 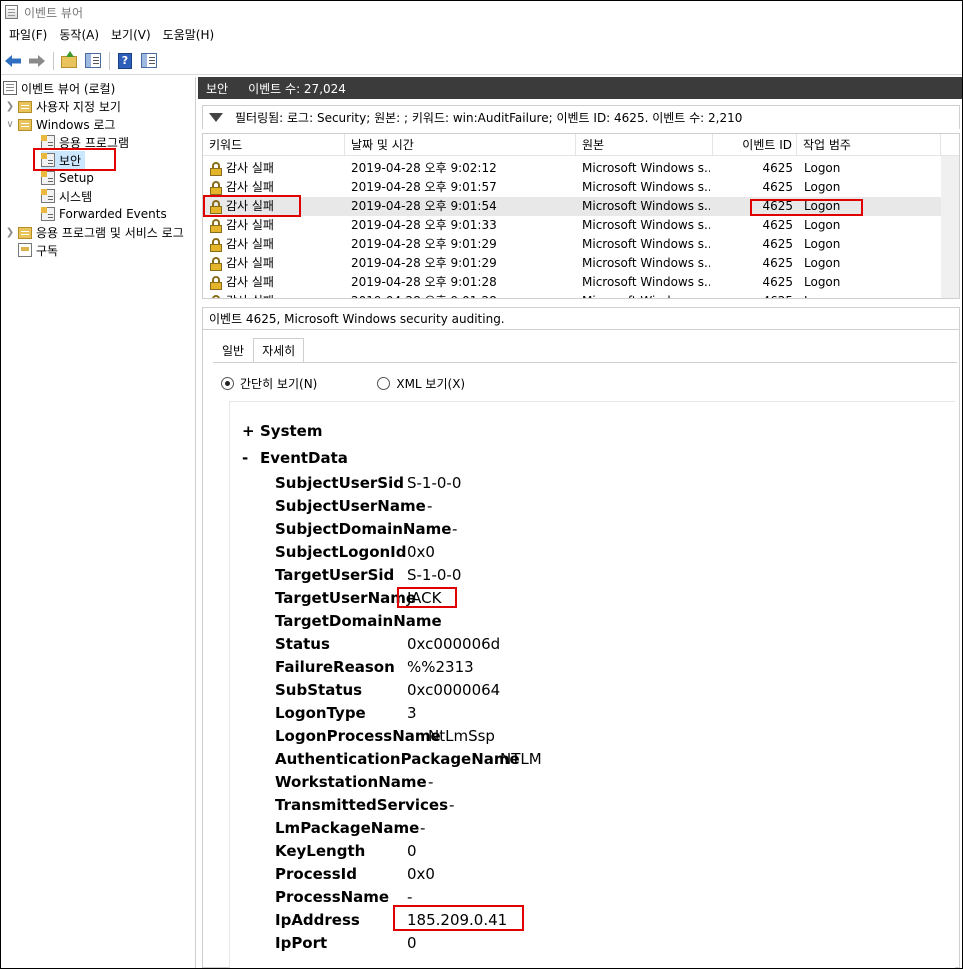 I want to click on tree-item-windows-logs: ∨ Windows 로그, so click(x=60, y=124).